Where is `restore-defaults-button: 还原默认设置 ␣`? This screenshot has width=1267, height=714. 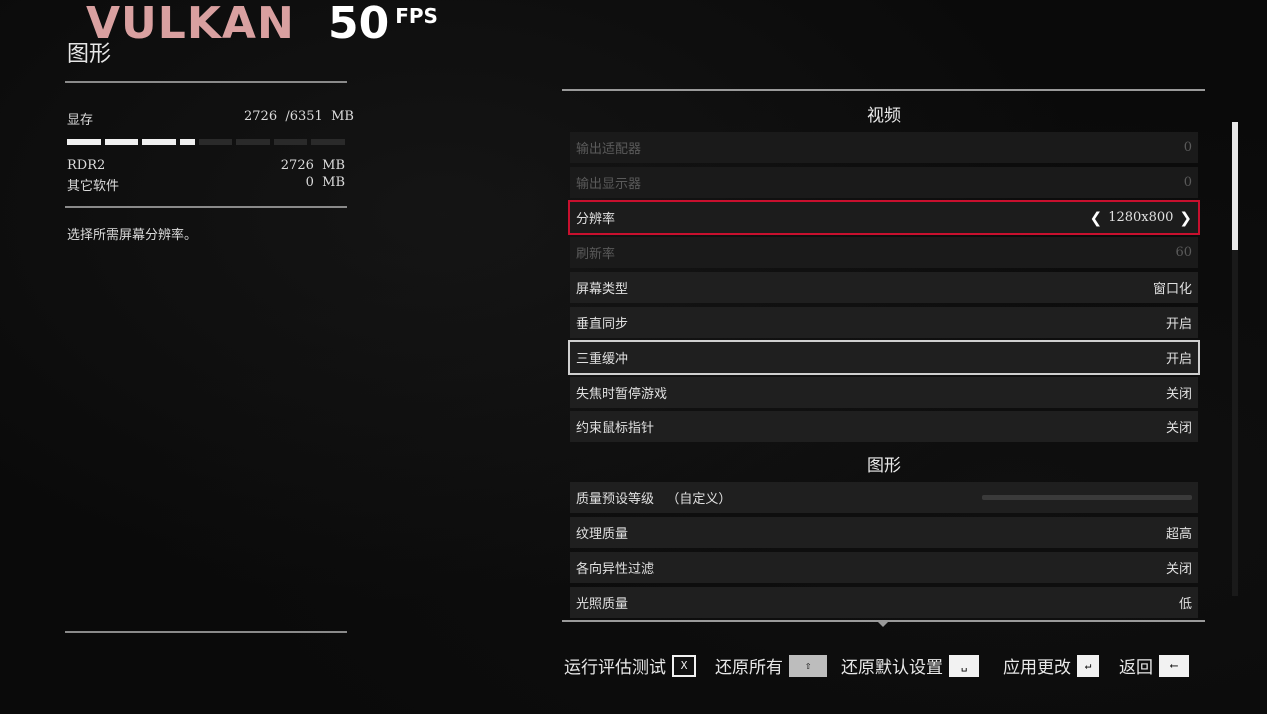 restore-defaults-button: 还原默认设置 ␣ is located at coordinates (910, 665).